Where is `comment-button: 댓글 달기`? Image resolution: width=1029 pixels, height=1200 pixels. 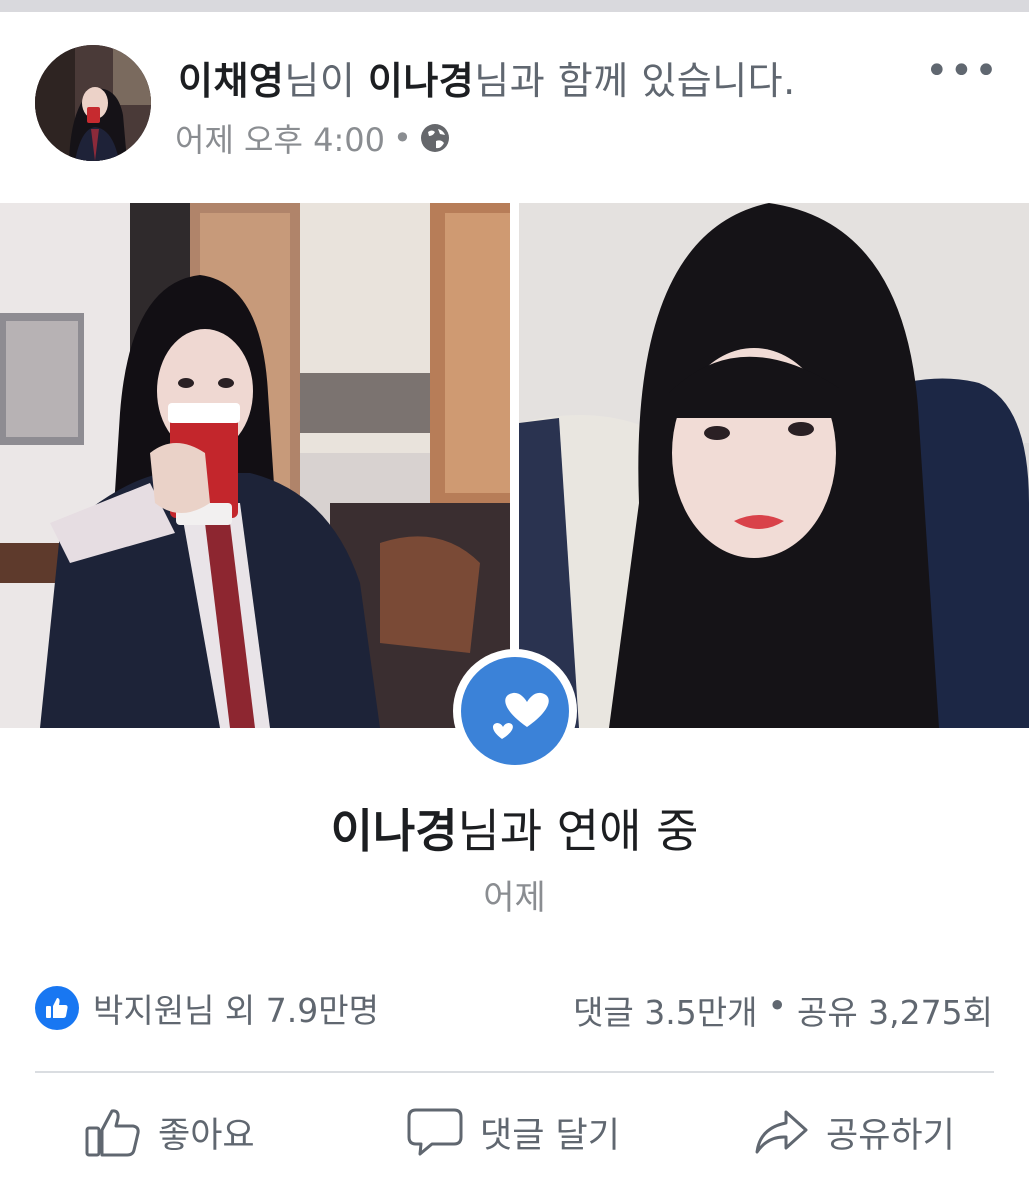
comment-button: 댓글 달기 is located at coordinates (513, 1132).